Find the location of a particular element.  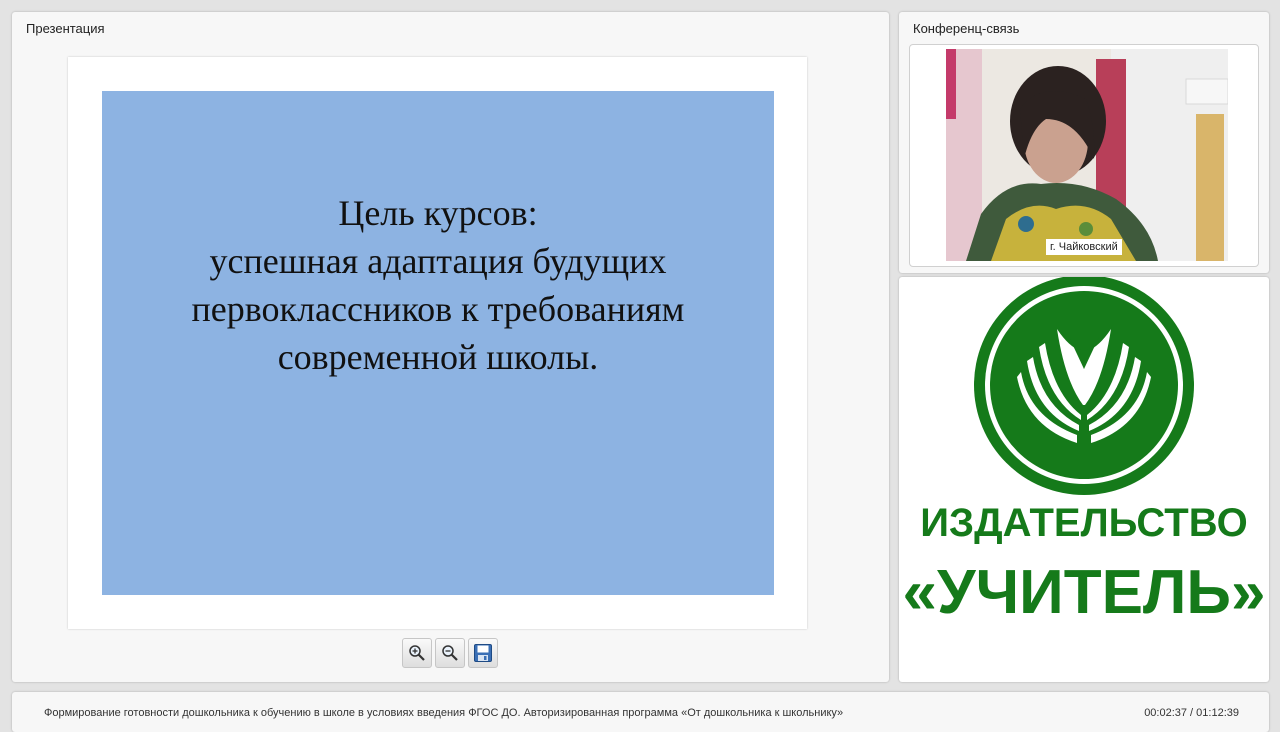

publisher-name-line1: ИЗДАТЕЛЬСТВО is located at coordinates (1084, 523).